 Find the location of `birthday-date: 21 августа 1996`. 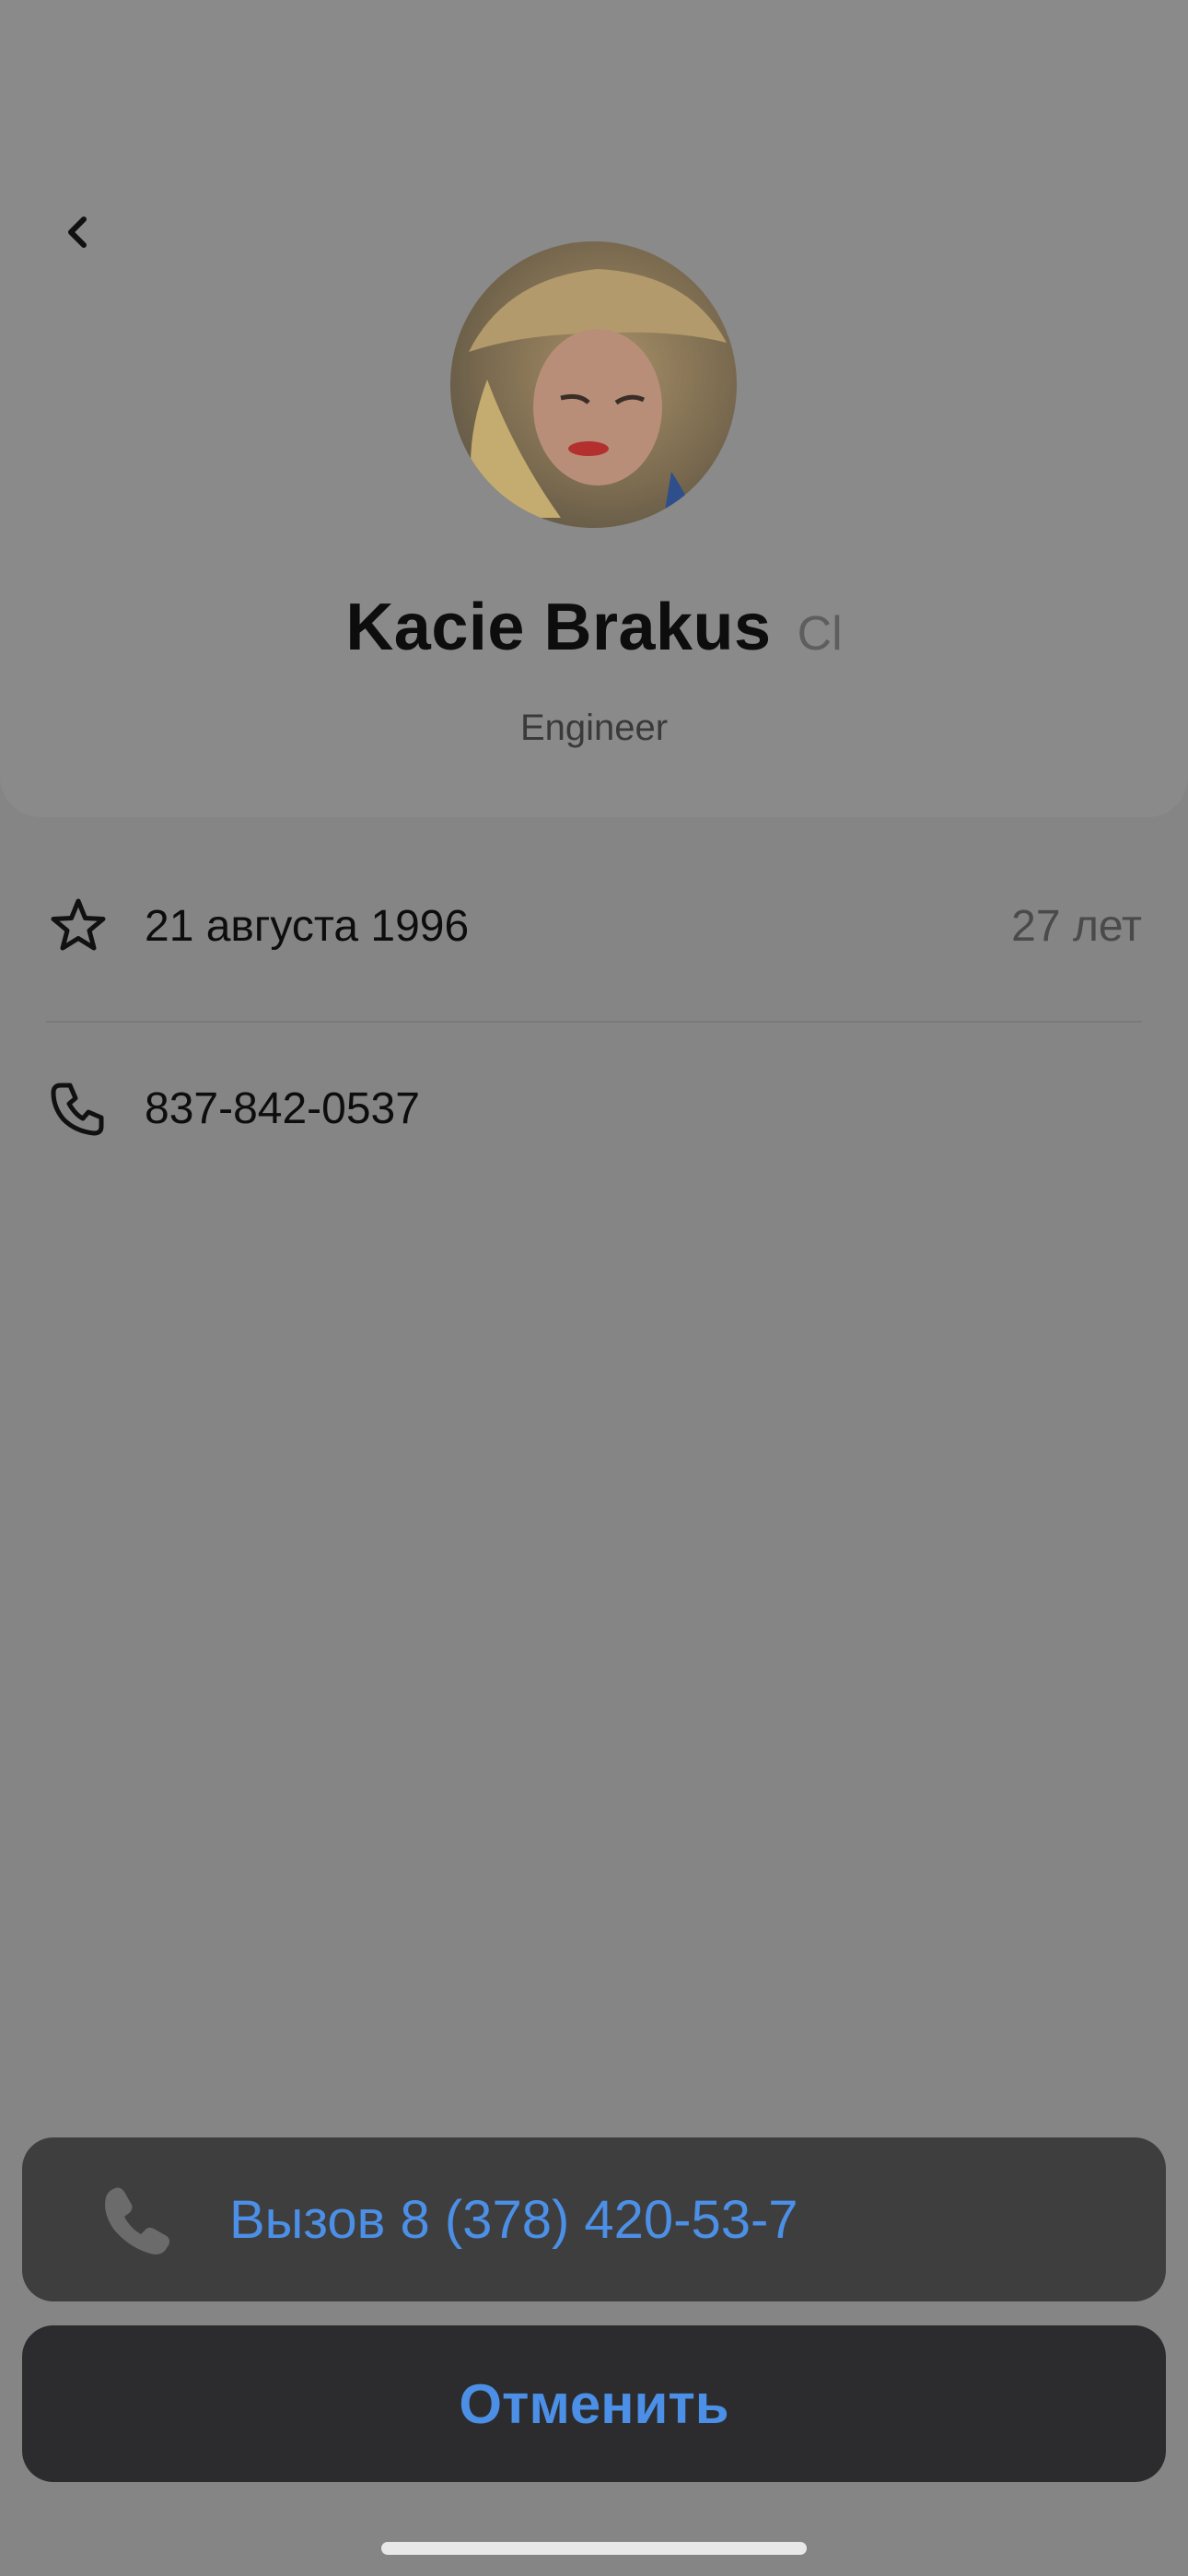

birthday-date: 21 августа 1996 is located at coordinates (307, 926).